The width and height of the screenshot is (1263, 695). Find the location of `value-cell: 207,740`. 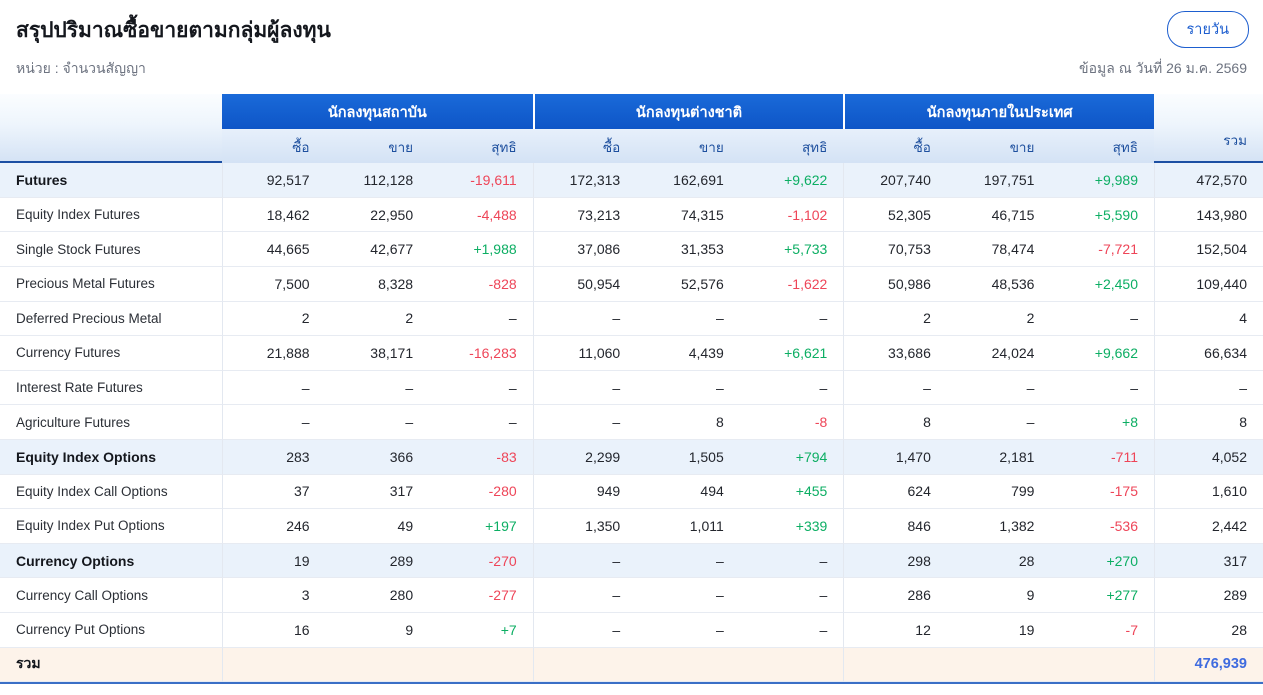

value-cell: 207,740 is located at coordinates (895, 180).